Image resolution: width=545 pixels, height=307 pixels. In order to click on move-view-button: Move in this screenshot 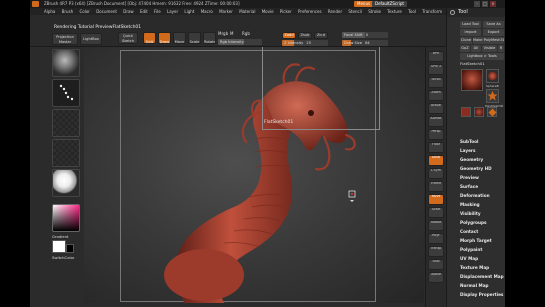, I will do `click(436, 199)`.